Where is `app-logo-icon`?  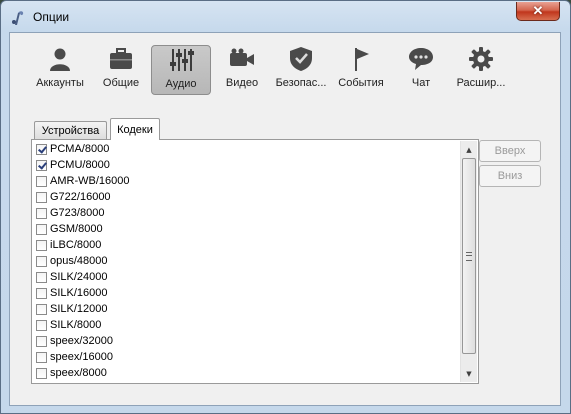
app-logo-icon is located at coordinates (18, 18).